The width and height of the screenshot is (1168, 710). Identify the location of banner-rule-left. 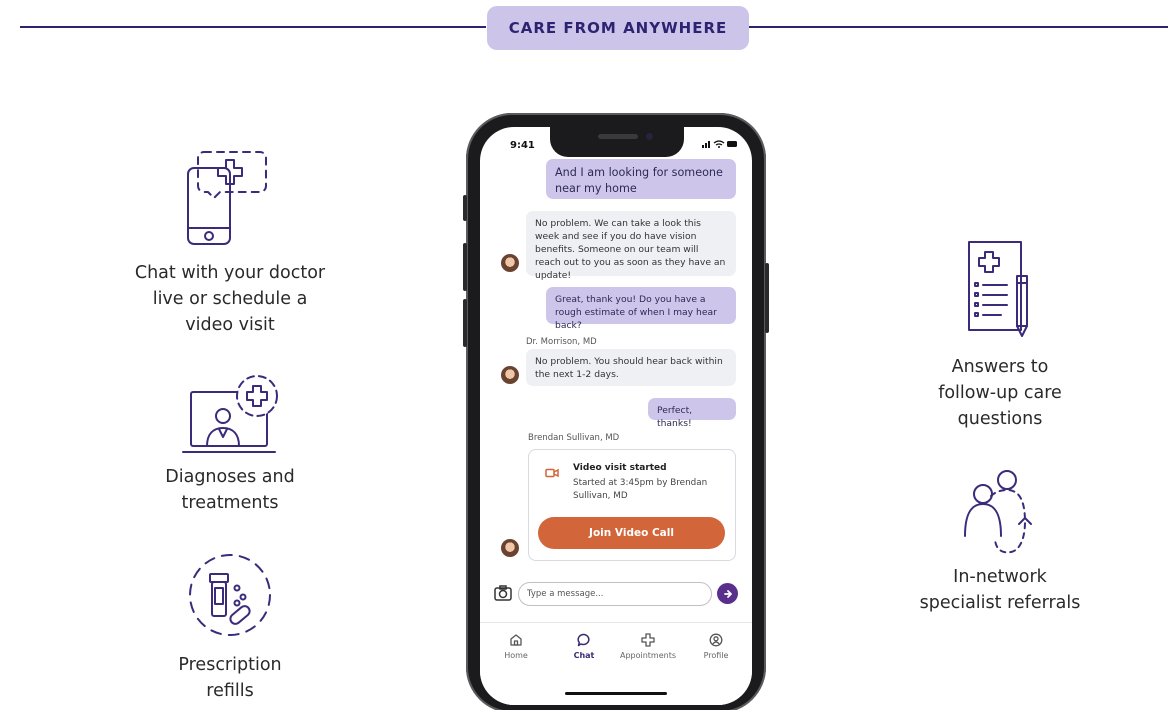
(253, 27).